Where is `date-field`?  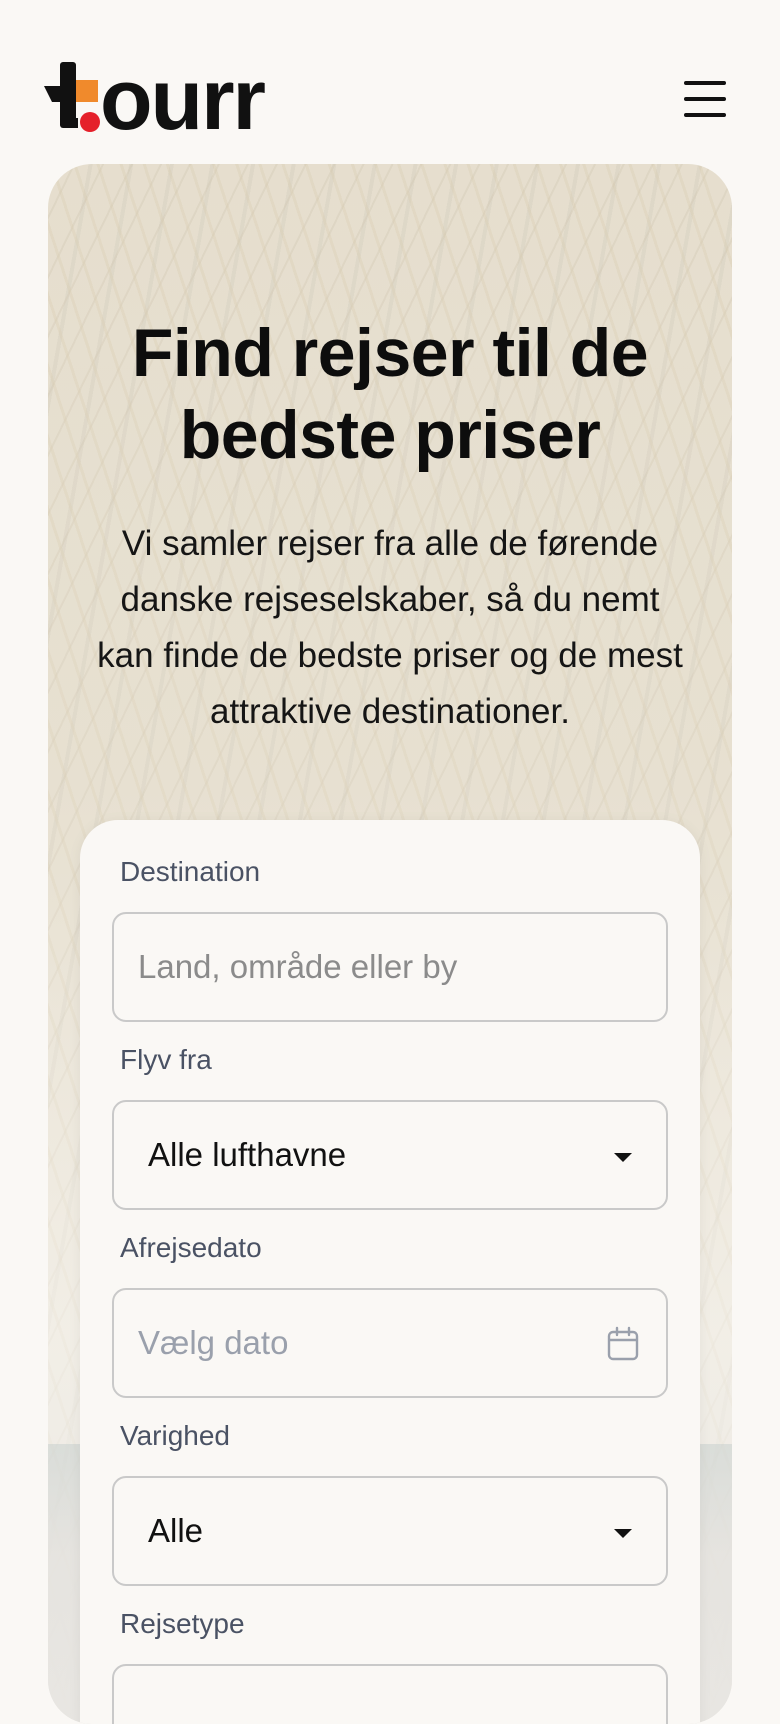 date-field is located at coordinates (390, 1343).